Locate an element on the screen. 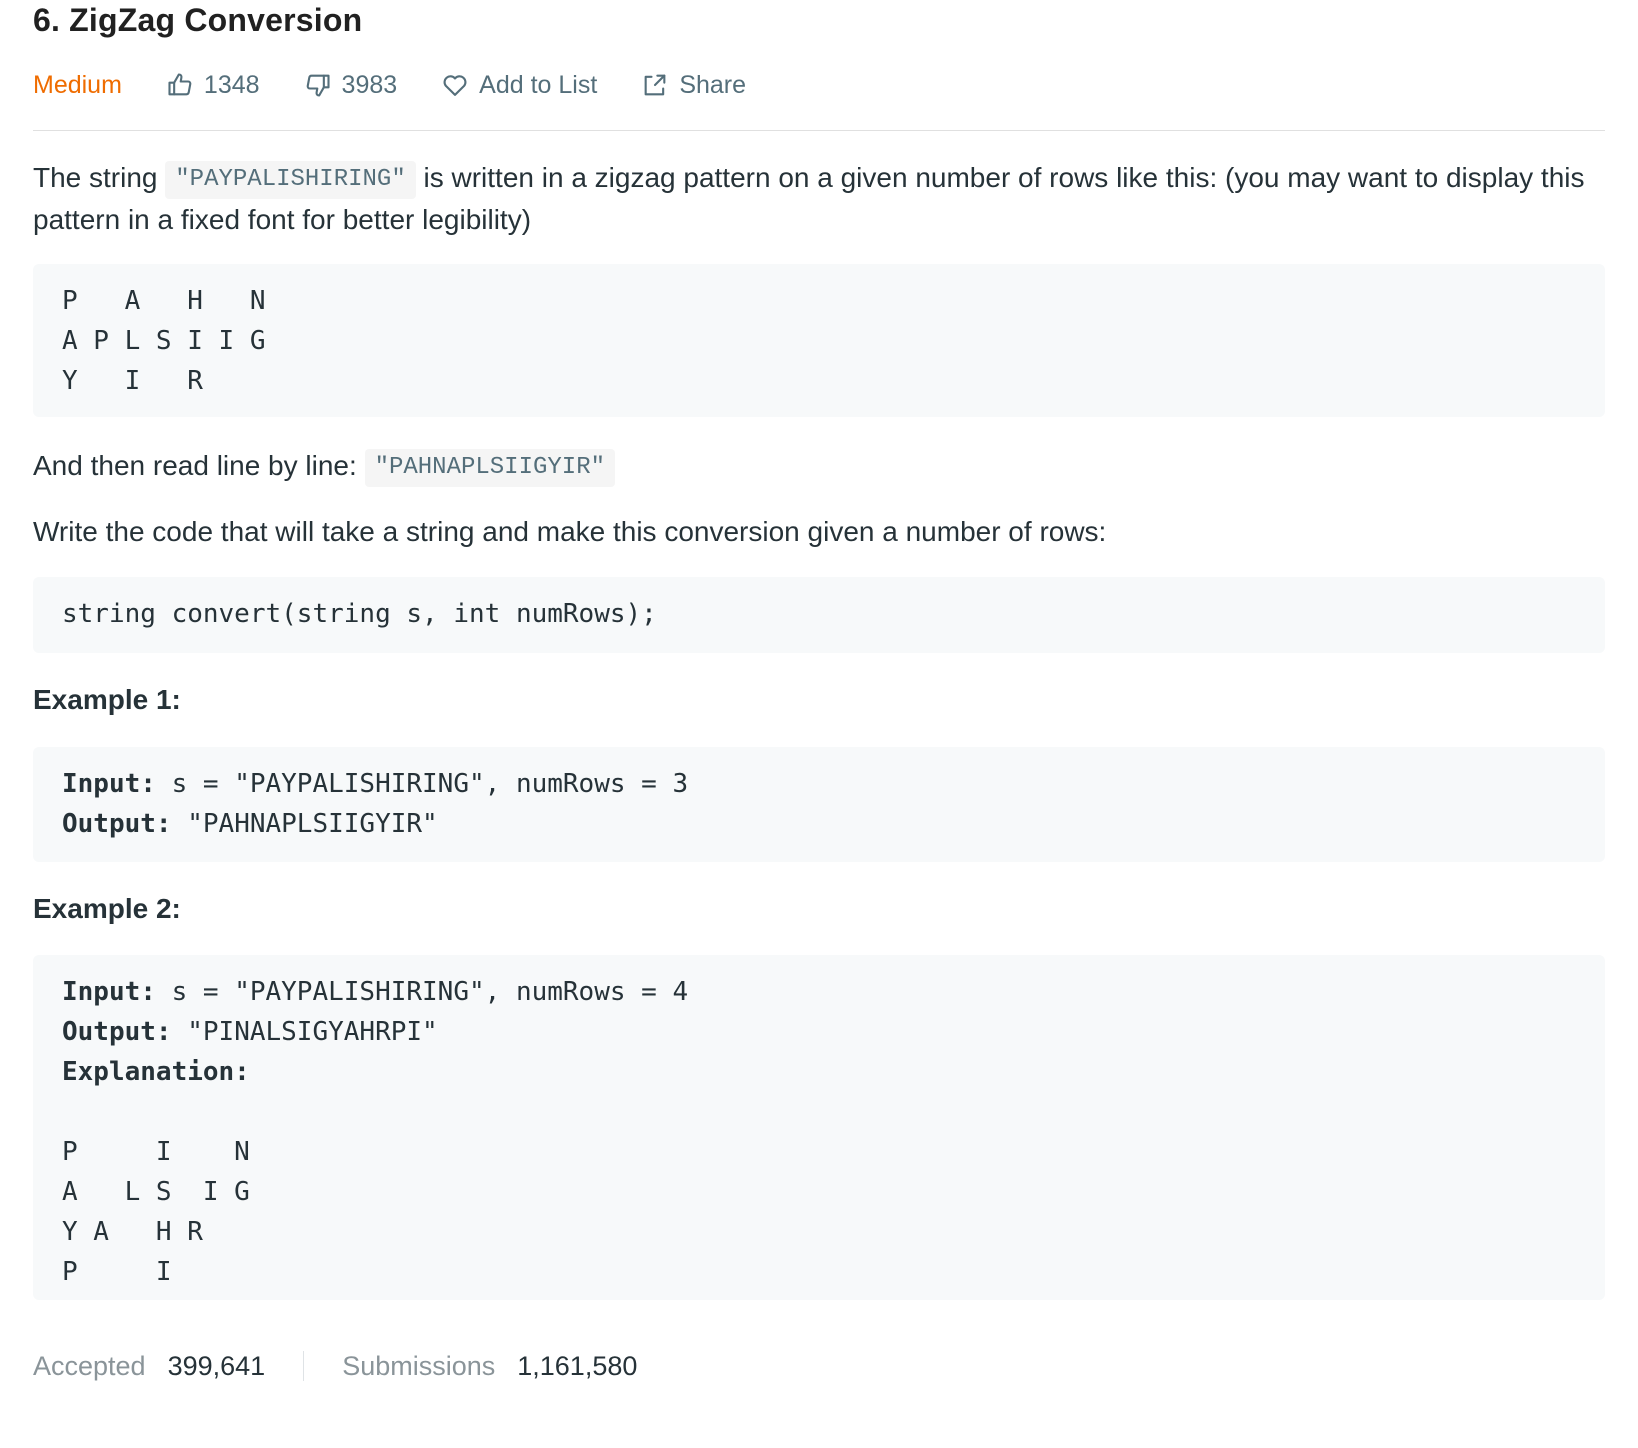  inline-code-output-string: "PAHNAPLSIIGYIR" is located at coordinates (489, 468).